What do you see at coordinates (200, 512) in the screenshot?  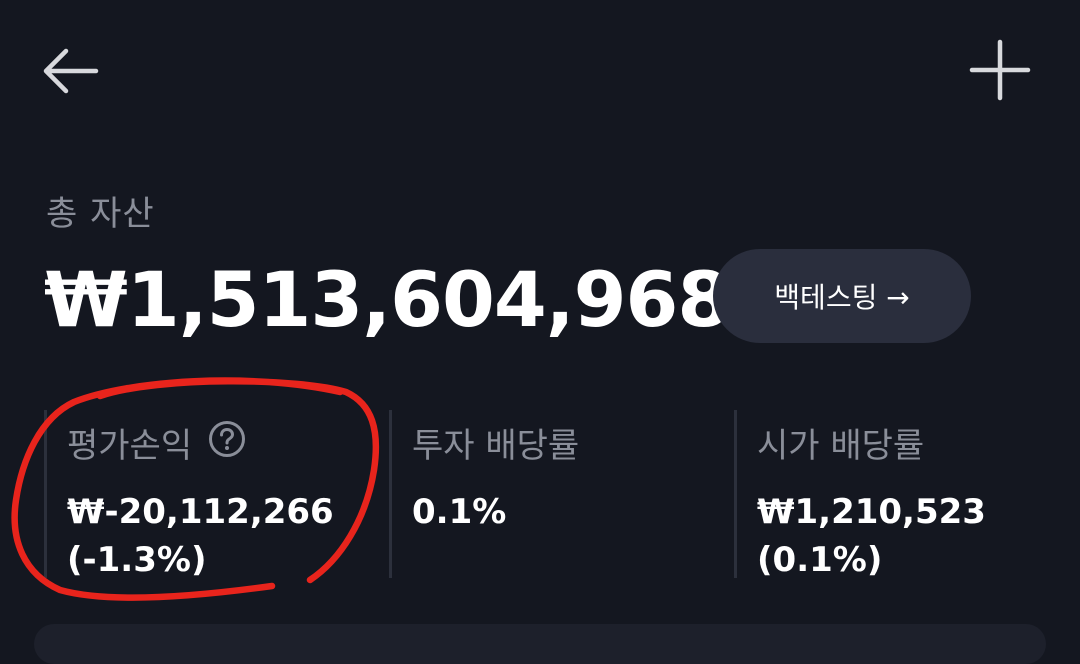 I see `stat-unrealized-pnl-amount: ₩-20,112,266` at bounding box center [200, 512].